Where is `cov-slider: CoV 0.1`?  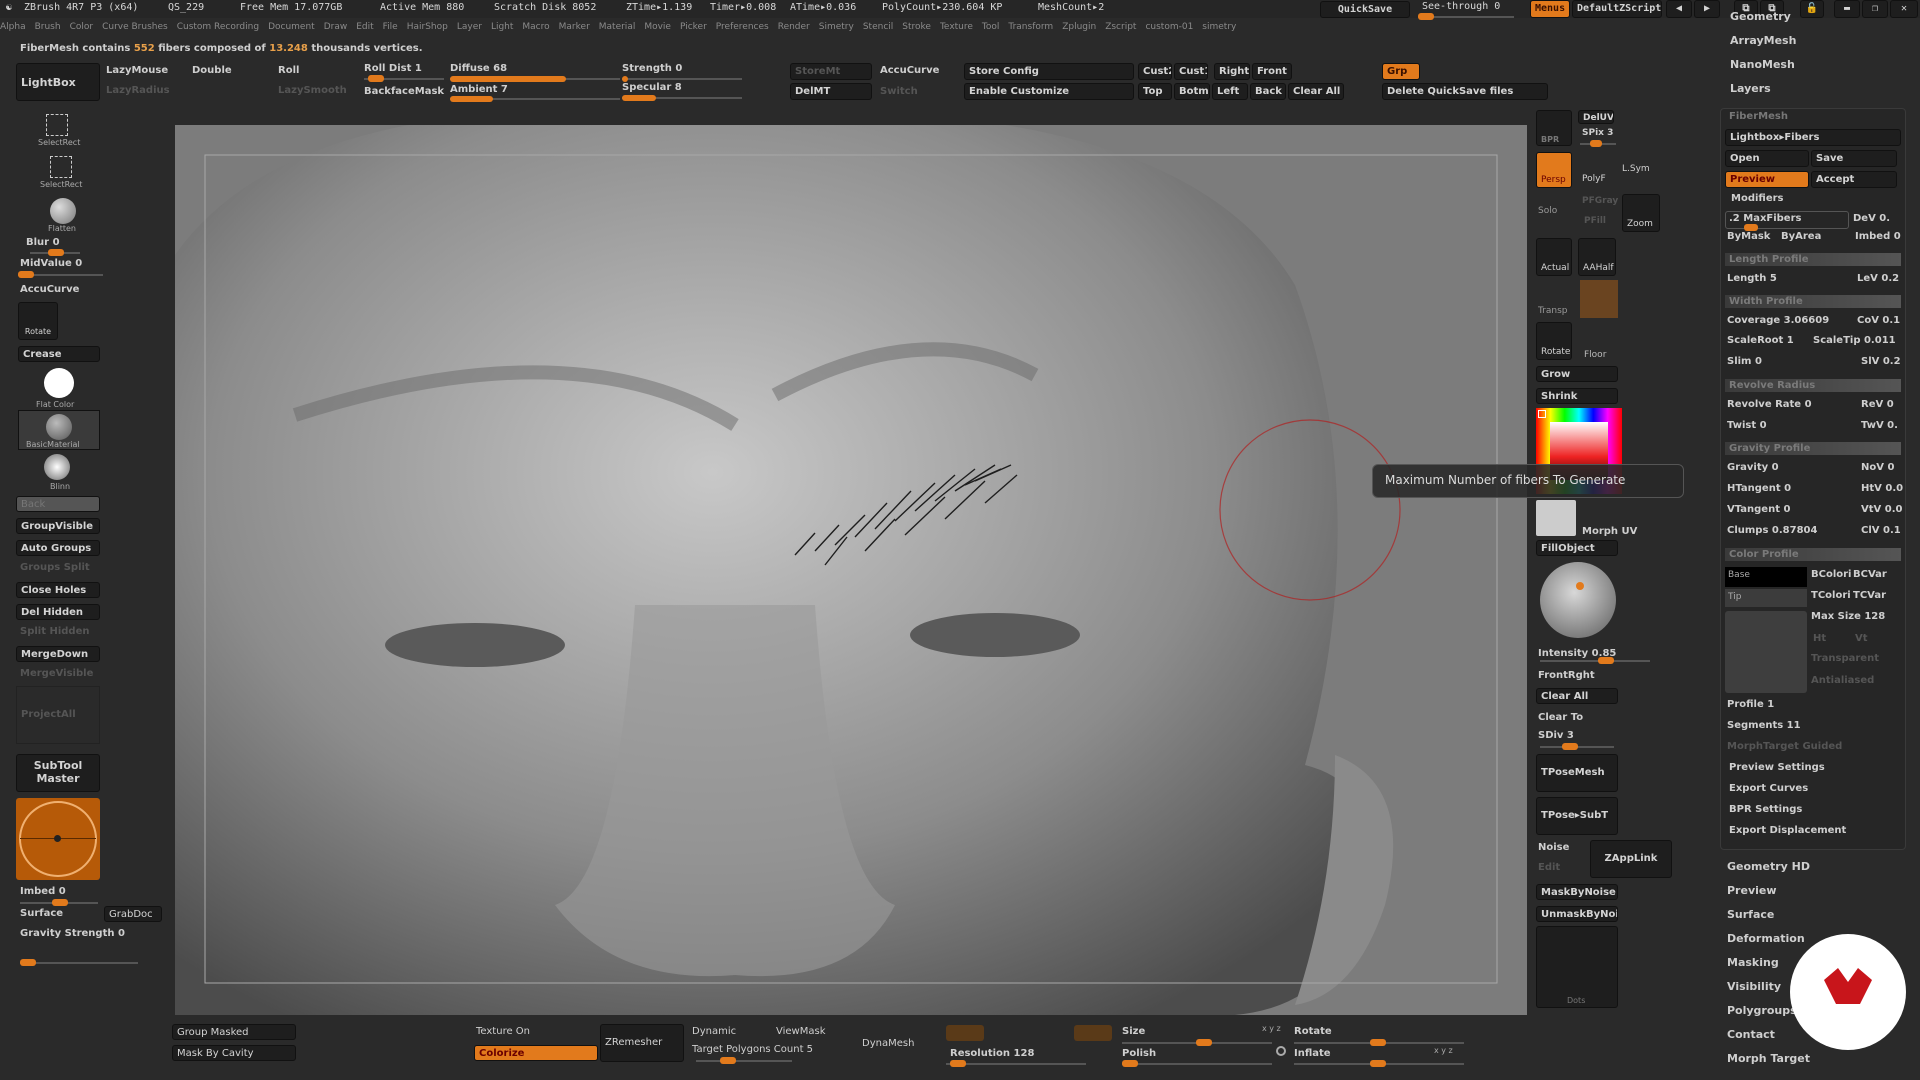 cov-slider: CoV 0.1 is located at coordinates (1878, 320).